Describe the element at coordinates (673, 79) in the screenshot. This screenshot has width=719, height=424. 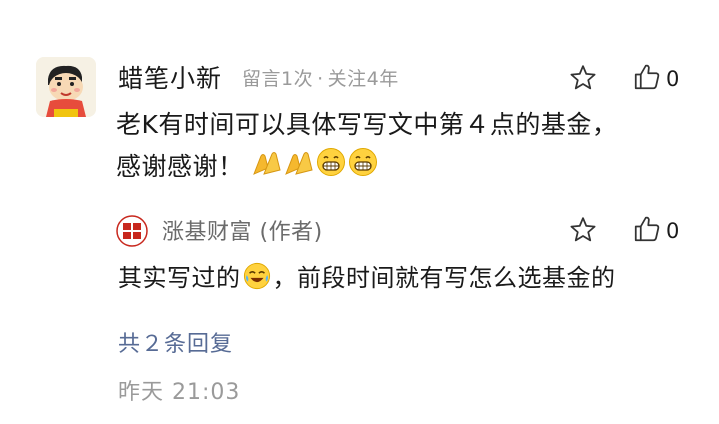
I see `like-count: 0` at that location.